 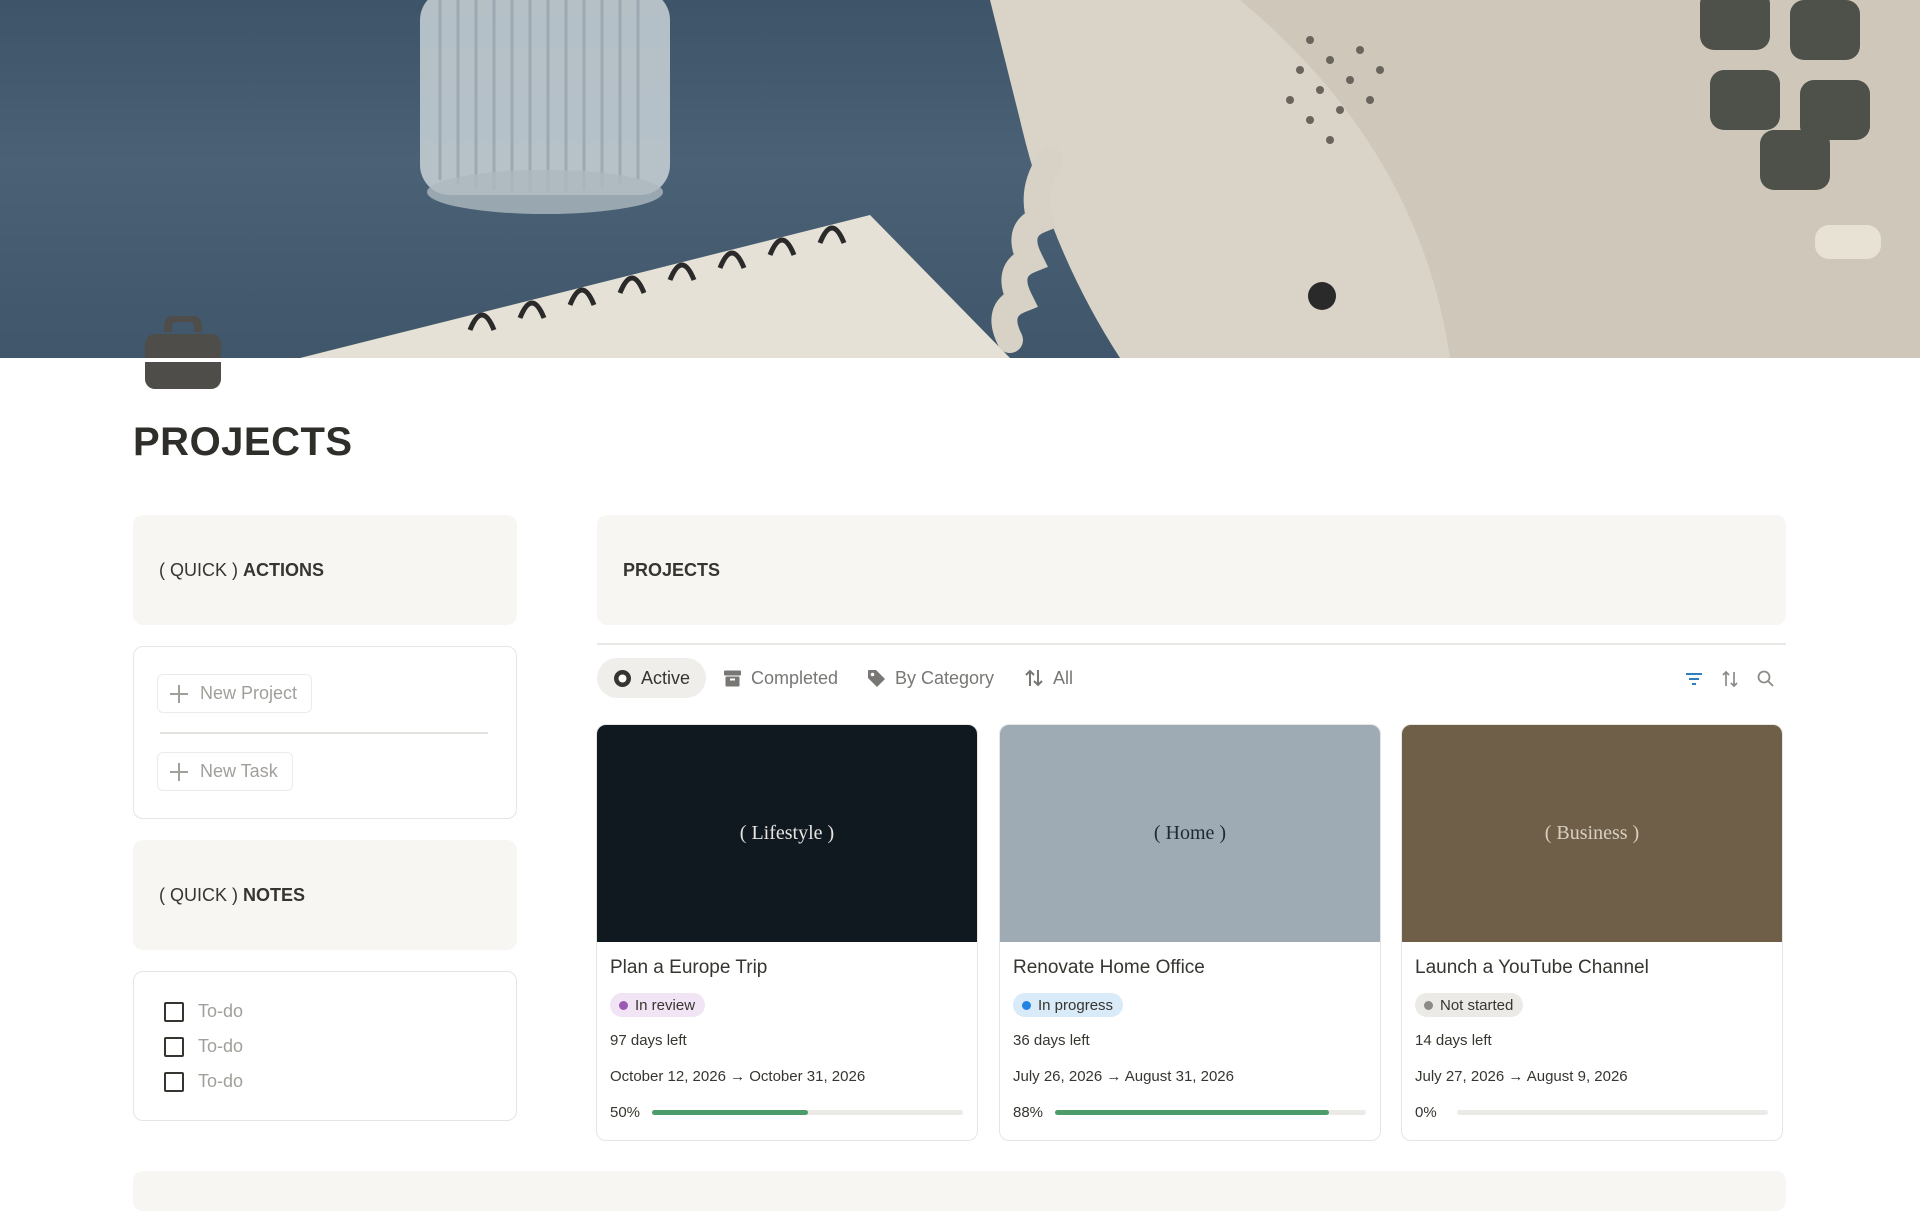 I want to click on date-range: July 27, 2026 → August 9, 2026, so click(x=1521, y=1076).